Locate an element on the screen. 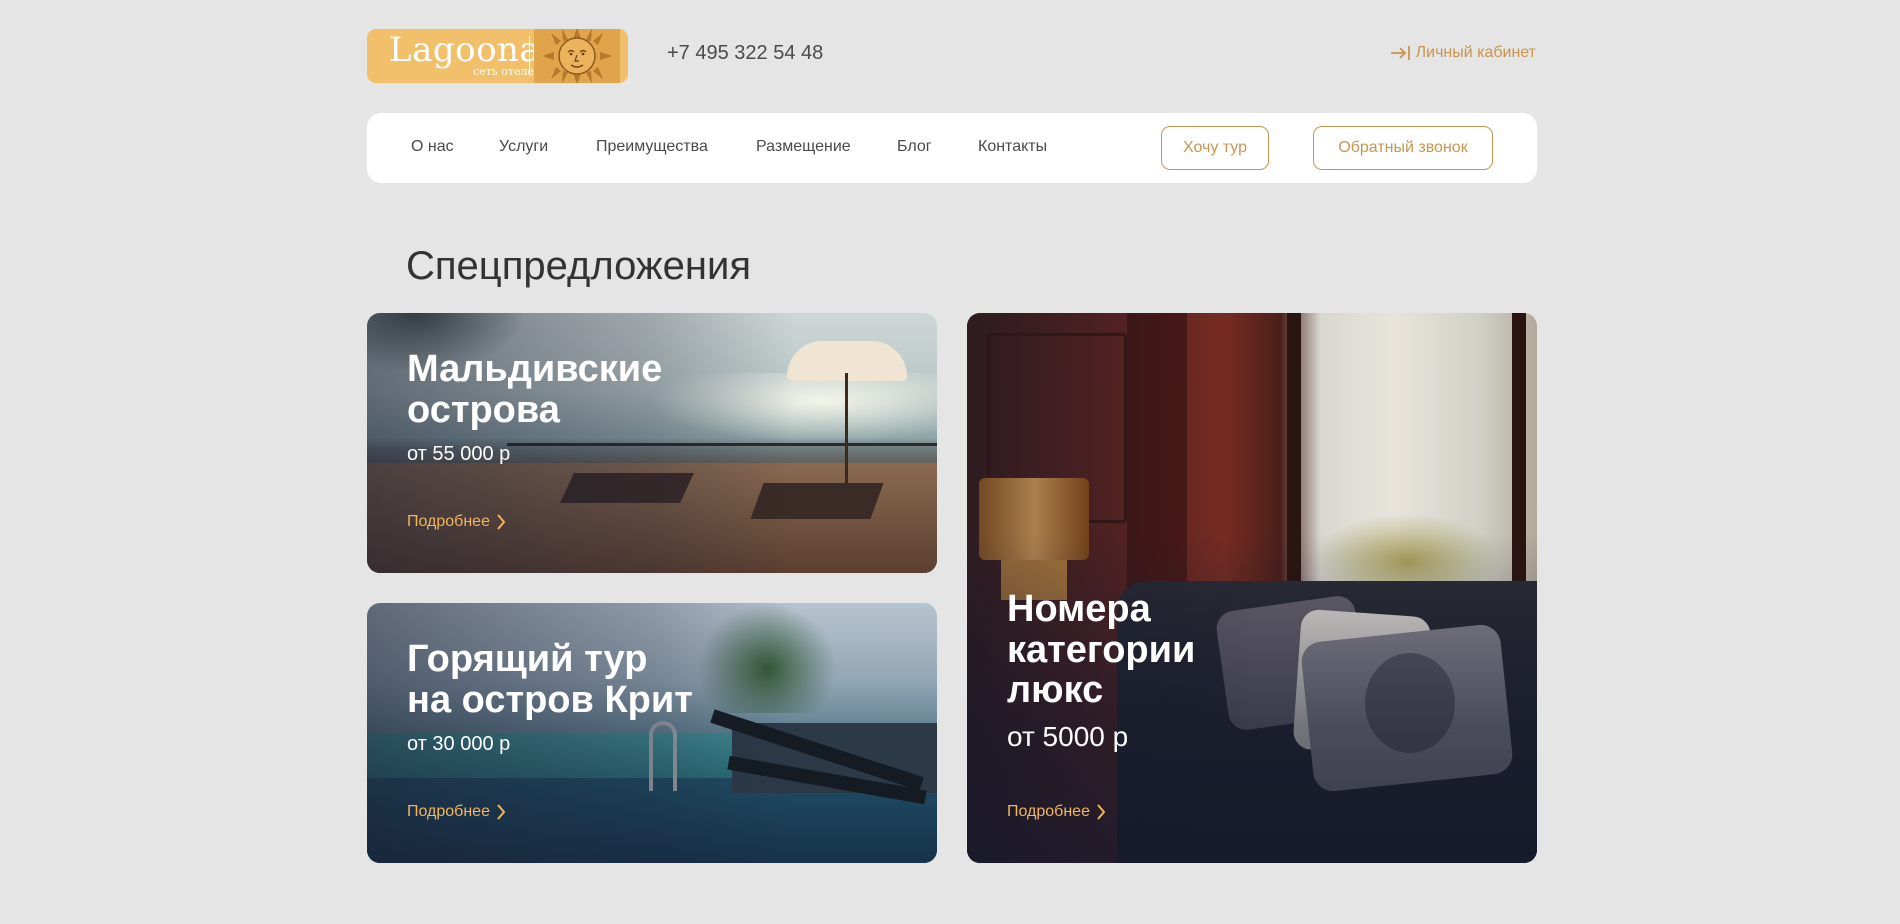 Image resolution: width=1900 pixels, height=924 pixels. personal-account-link: Личный кабинет is located at coordinates (1463, 53).